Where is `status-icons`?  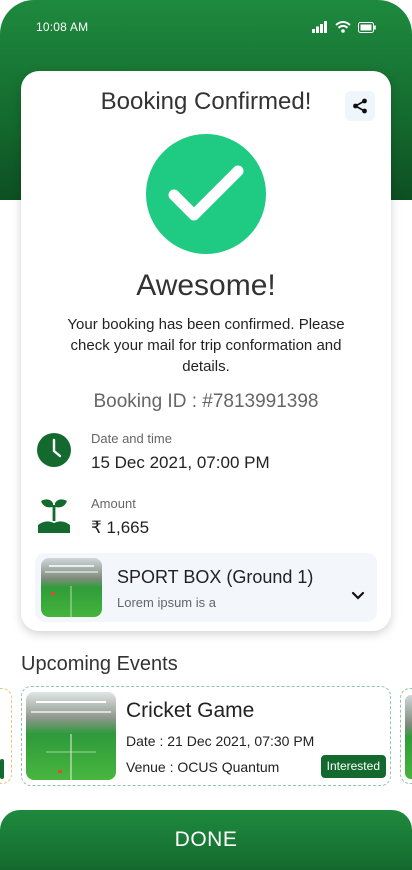 status-icons is located at coordinates (344, 27).